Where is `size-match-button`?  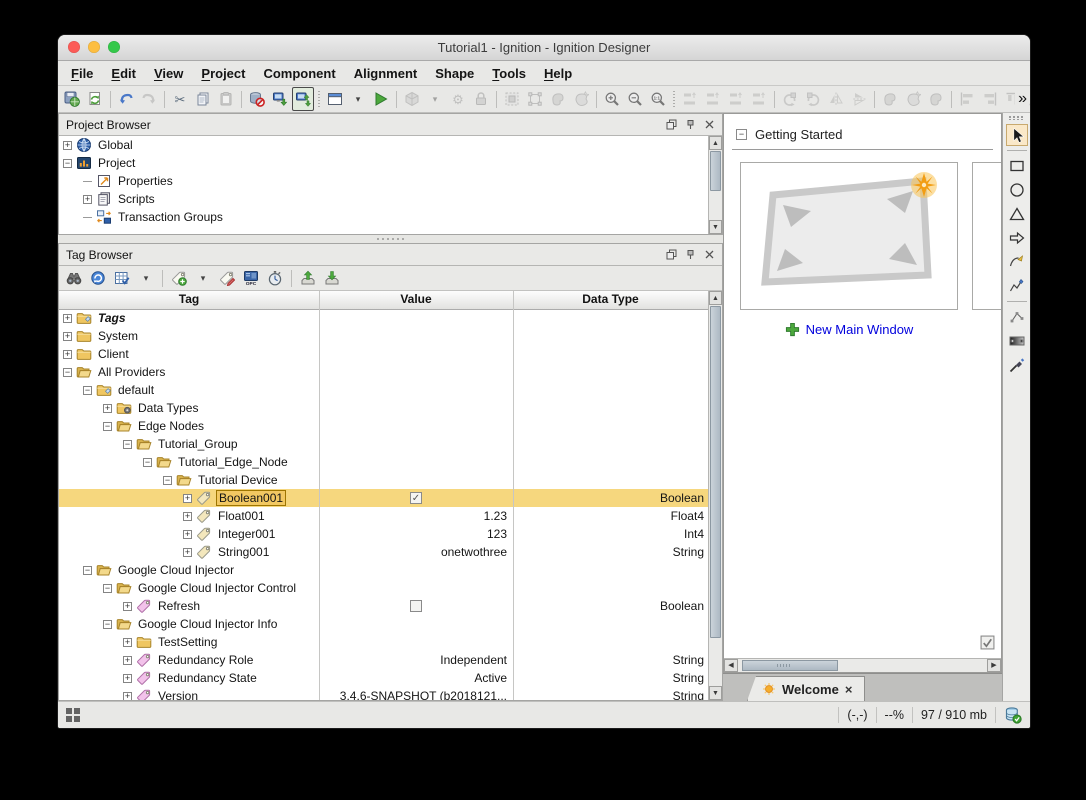 size-match-button is located at coordinates (690, 99).